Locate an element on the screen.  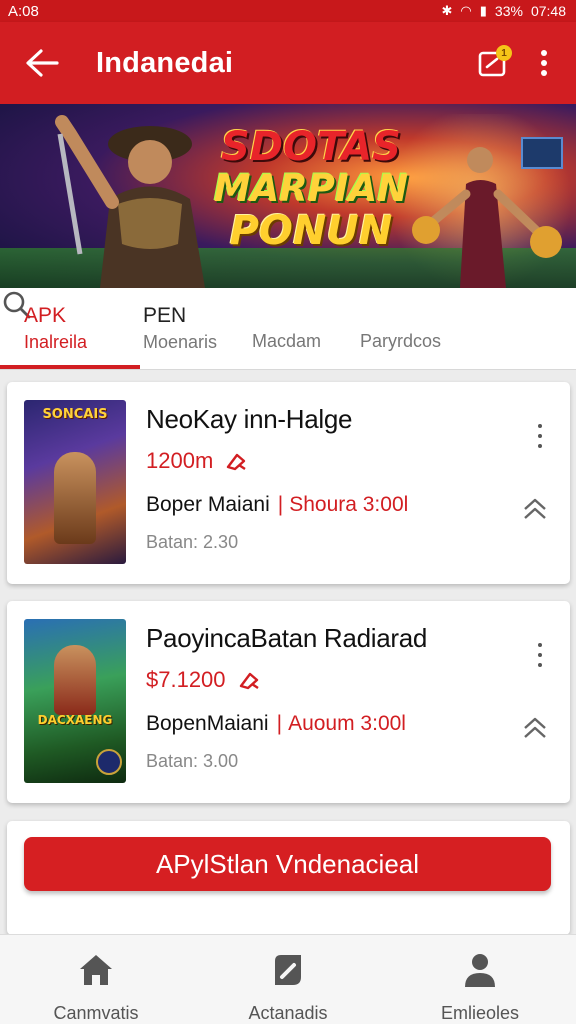
back-button is located at coordinates (42, 63).